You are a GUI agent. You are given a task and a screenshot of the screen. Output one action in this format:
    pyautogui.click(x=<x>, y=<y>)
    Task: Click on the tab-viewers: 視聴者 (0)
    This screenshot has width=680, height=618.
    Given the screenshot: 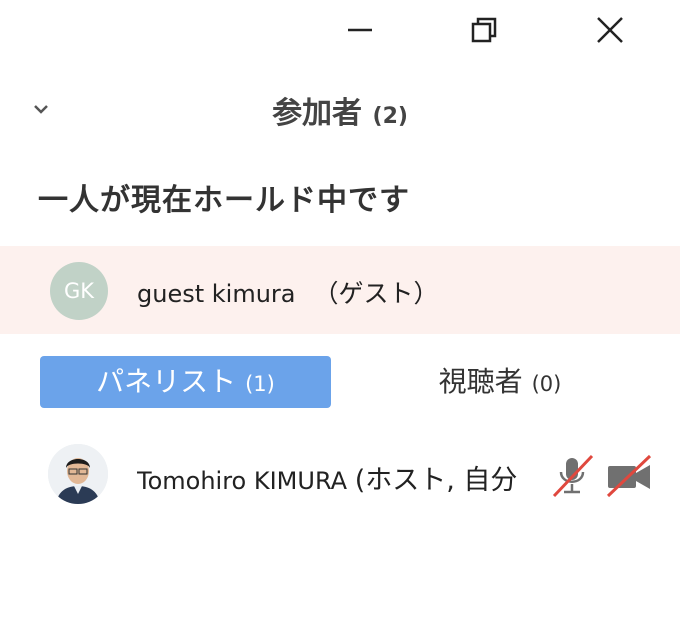 What is the action you would take?
    pyautogui.click(x=500, y=382)
    